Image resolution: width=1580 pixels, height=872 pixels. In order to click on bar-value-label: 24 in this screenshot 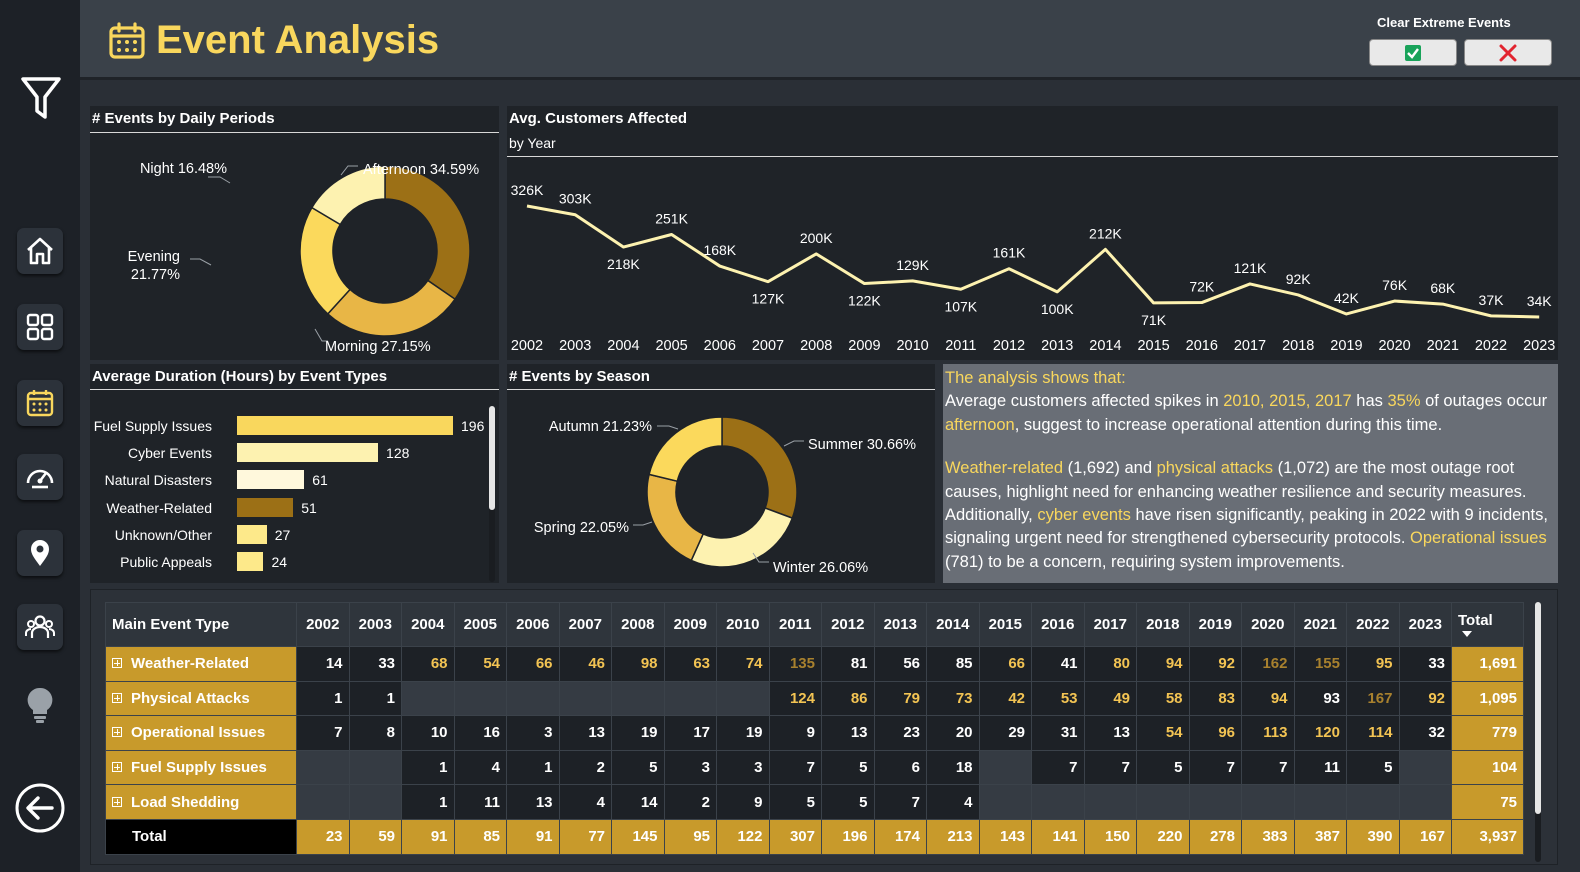, I will do `click(279, 562)`.